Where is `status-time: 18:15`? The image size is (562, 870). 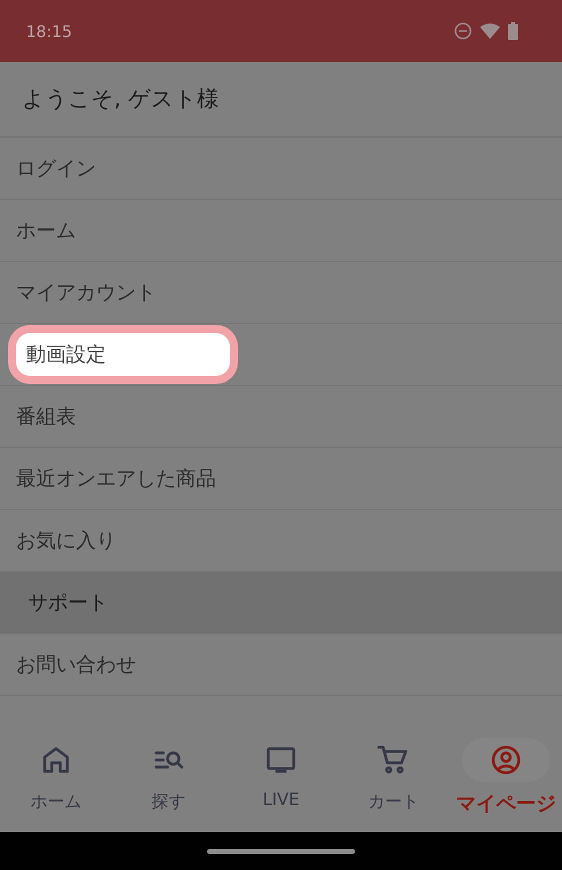
status-time: 18:15 is located at coordinates (49, 31).